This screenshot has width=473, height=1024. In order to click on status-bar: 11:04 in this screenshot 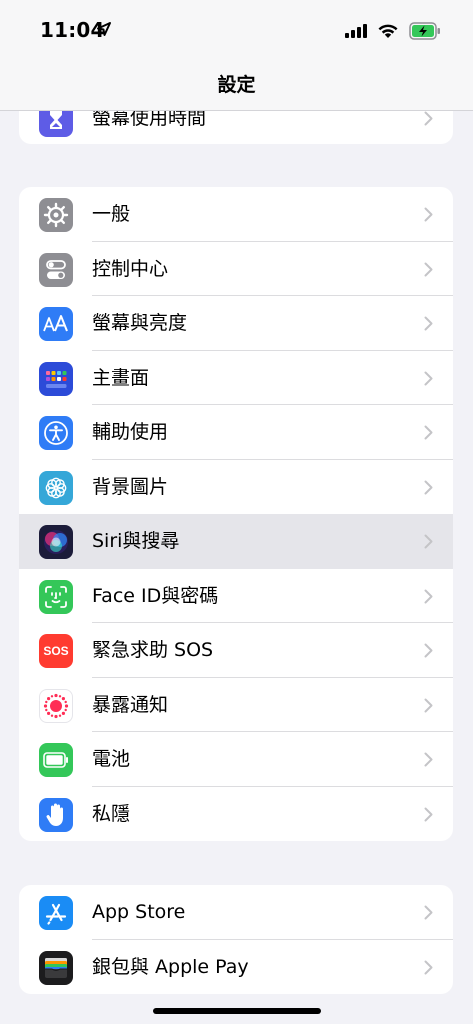, I will do `click(236, 31)`.